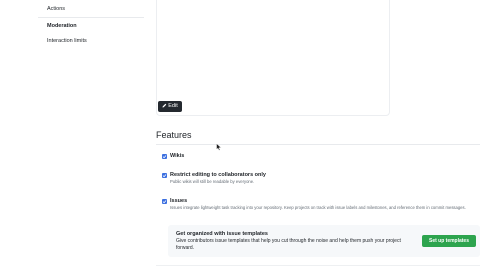 The height and width of the screenshot is (270, 480). I want to click on sidebar-heading-moderation: Moderation, so click(62, 26).